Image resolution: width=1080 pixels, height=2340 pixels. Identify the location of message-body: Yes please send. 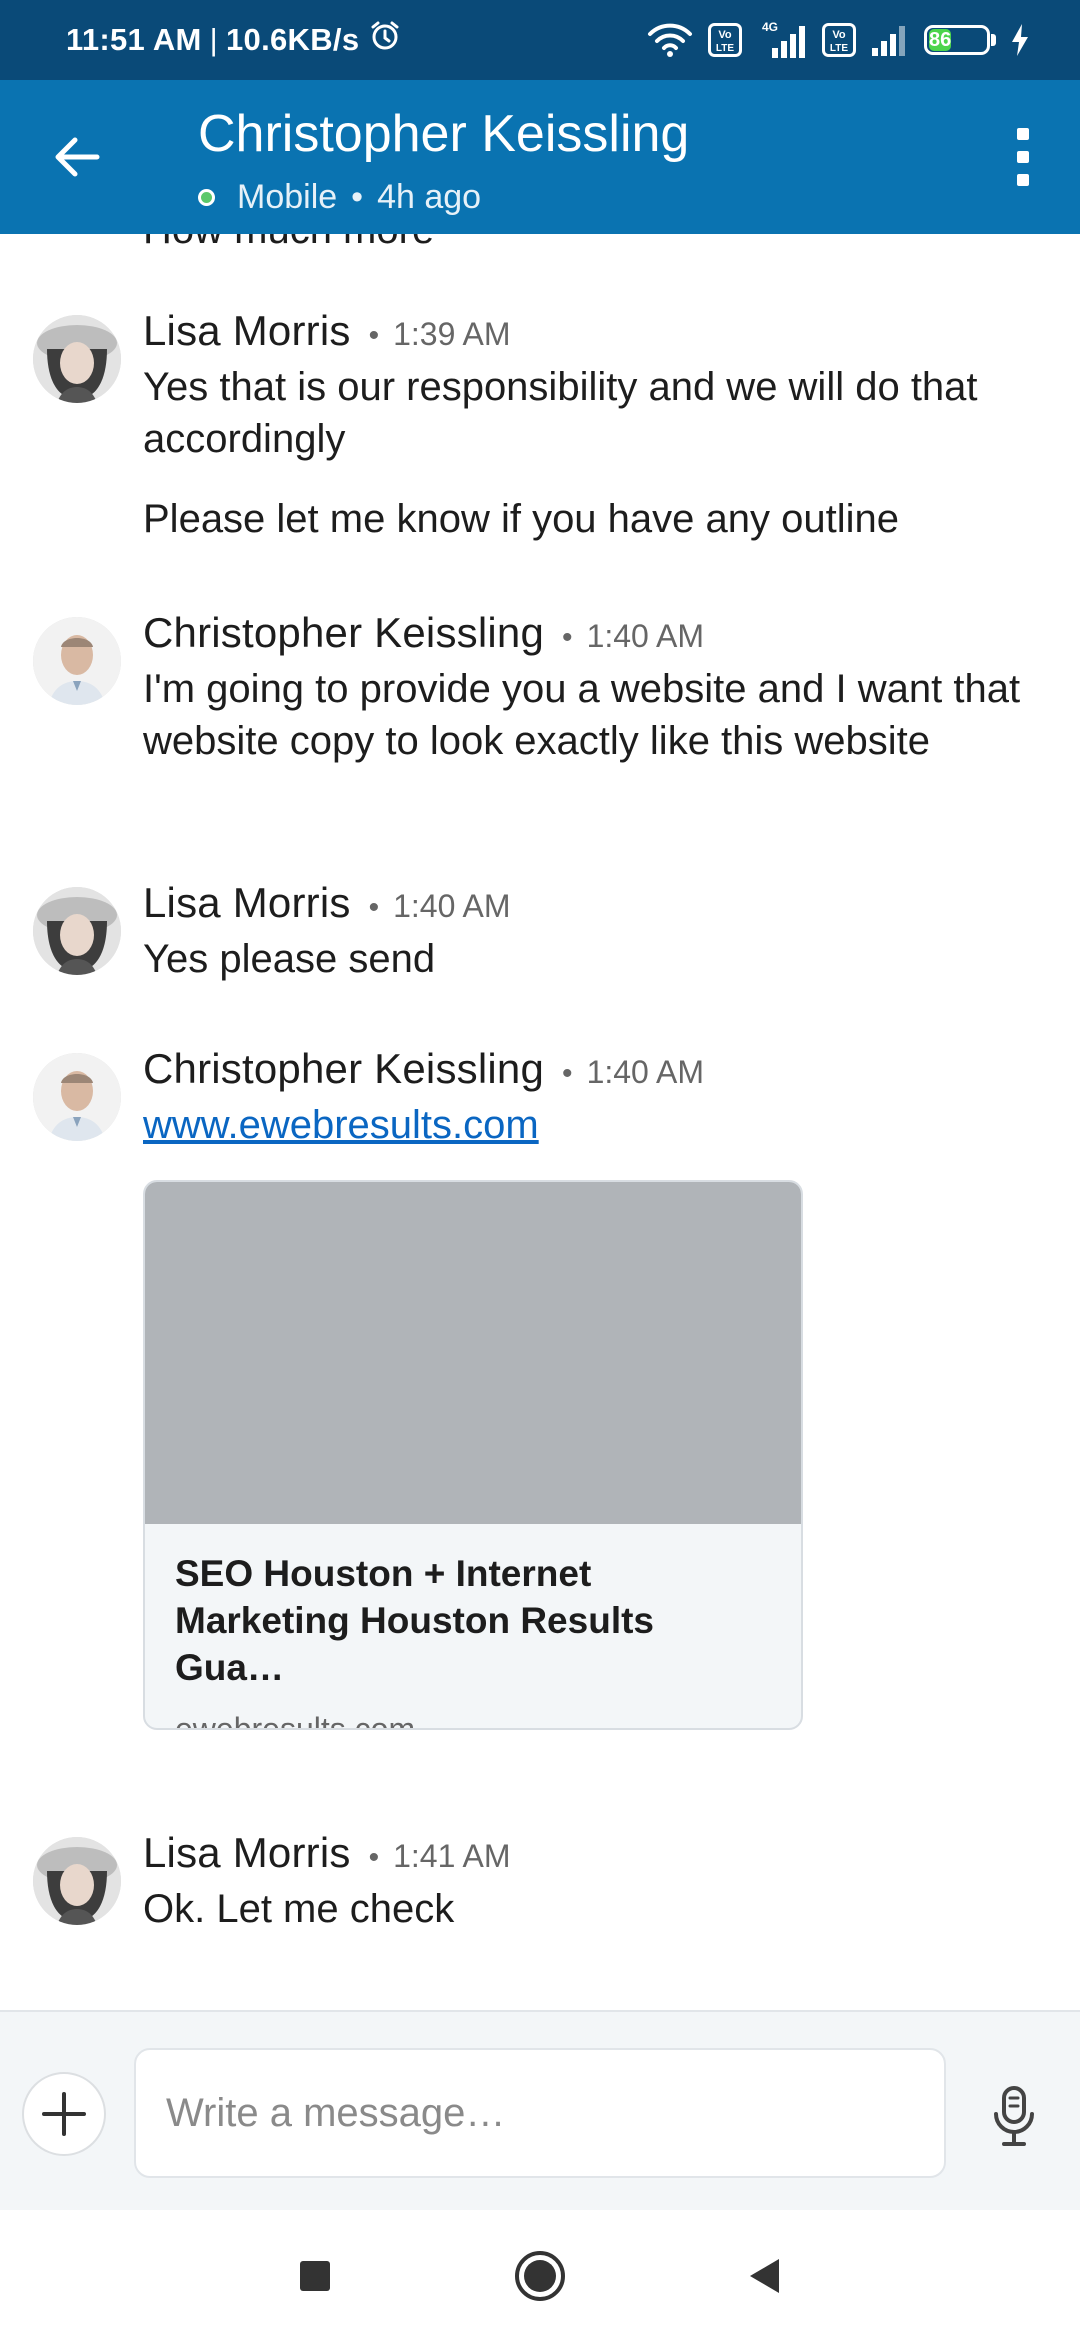
(593, 973).